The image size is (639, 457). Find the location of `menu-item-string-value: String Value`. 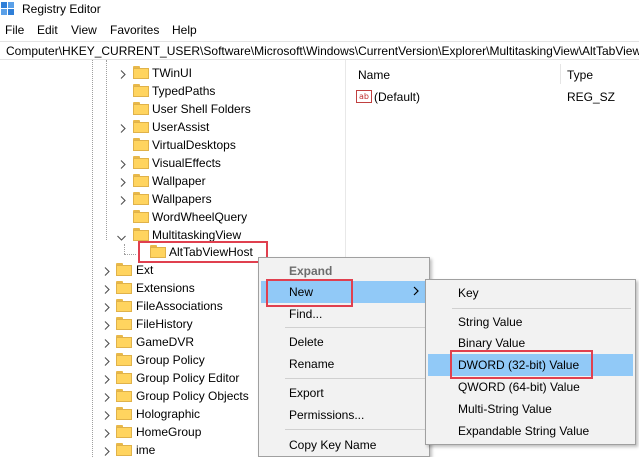

menu-item-string-value: String Value is located at coordinates (530, 322).